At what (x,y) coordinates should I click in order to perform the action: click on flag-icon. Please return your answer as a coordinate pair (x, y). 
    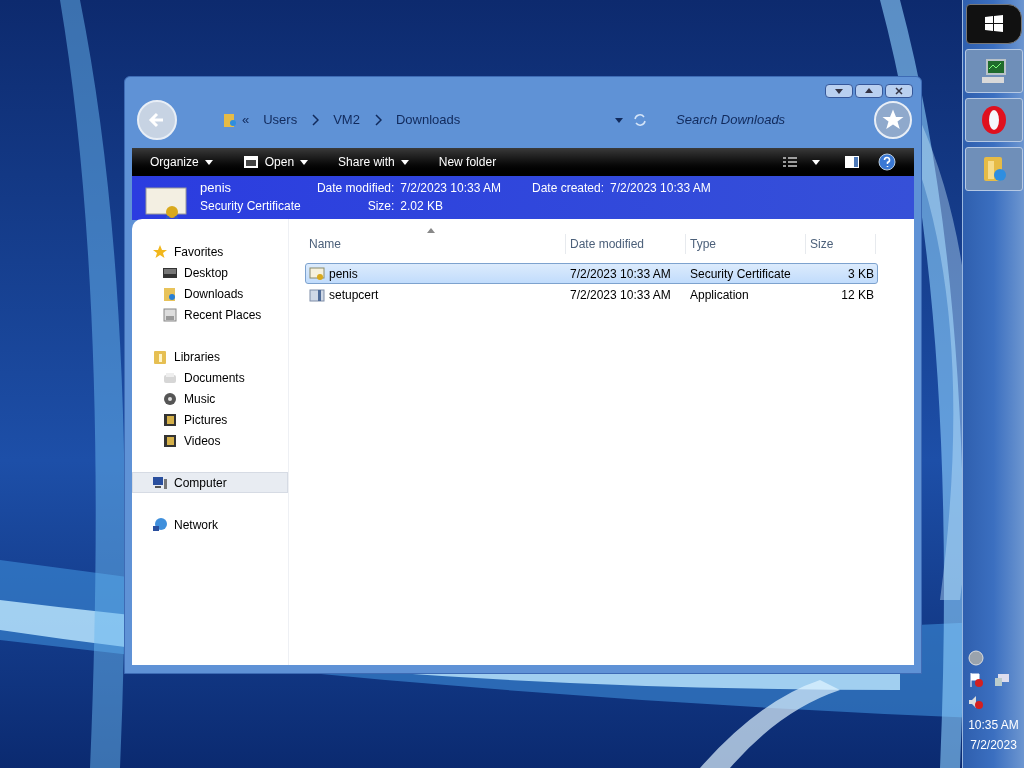
    Looking at the image, I should click on (976, 680).